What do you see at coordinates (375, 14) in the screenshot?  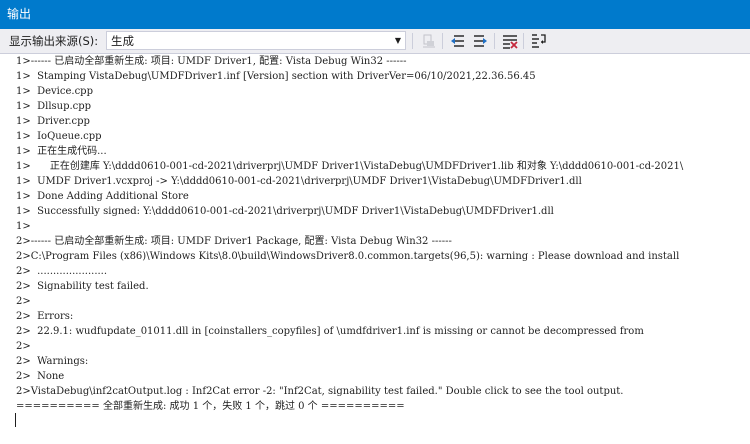 I see `window-titlebar: 输出` at bounding box center [375, 14].